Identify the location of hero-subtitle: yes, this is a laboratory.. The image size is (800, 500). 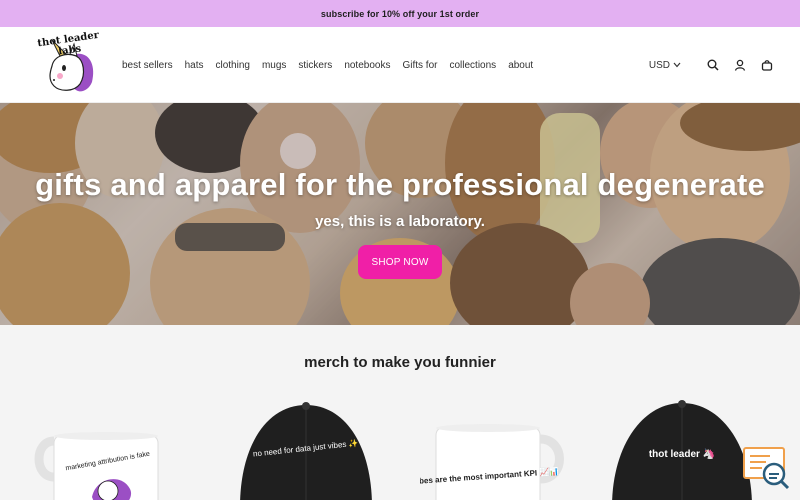
(400, 221).